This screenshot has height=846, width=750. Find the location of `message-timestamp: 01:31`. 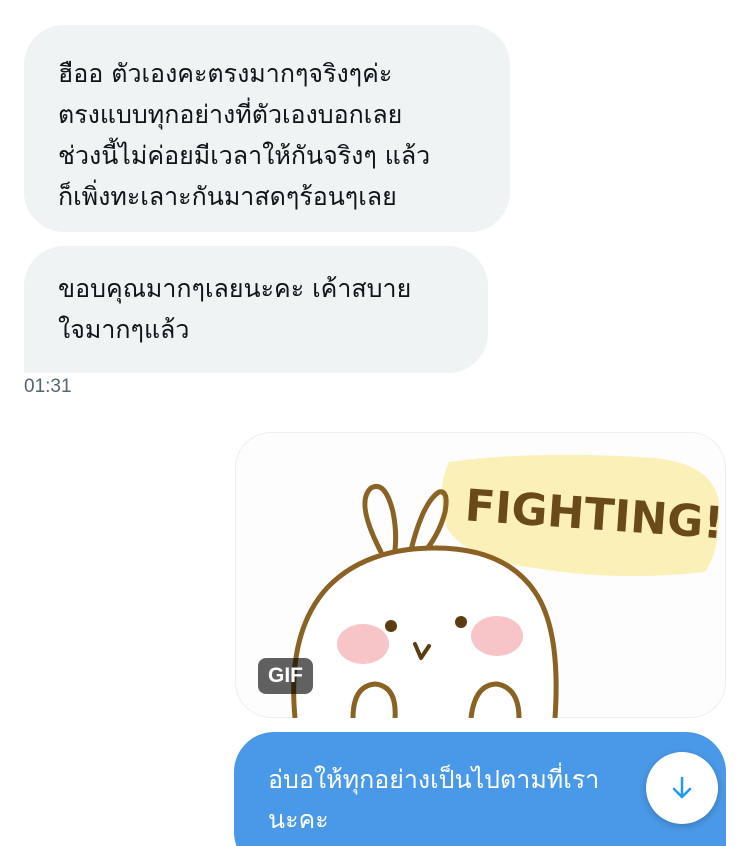

message-timestamp: 01:31 is located at coordinates (48, 386).